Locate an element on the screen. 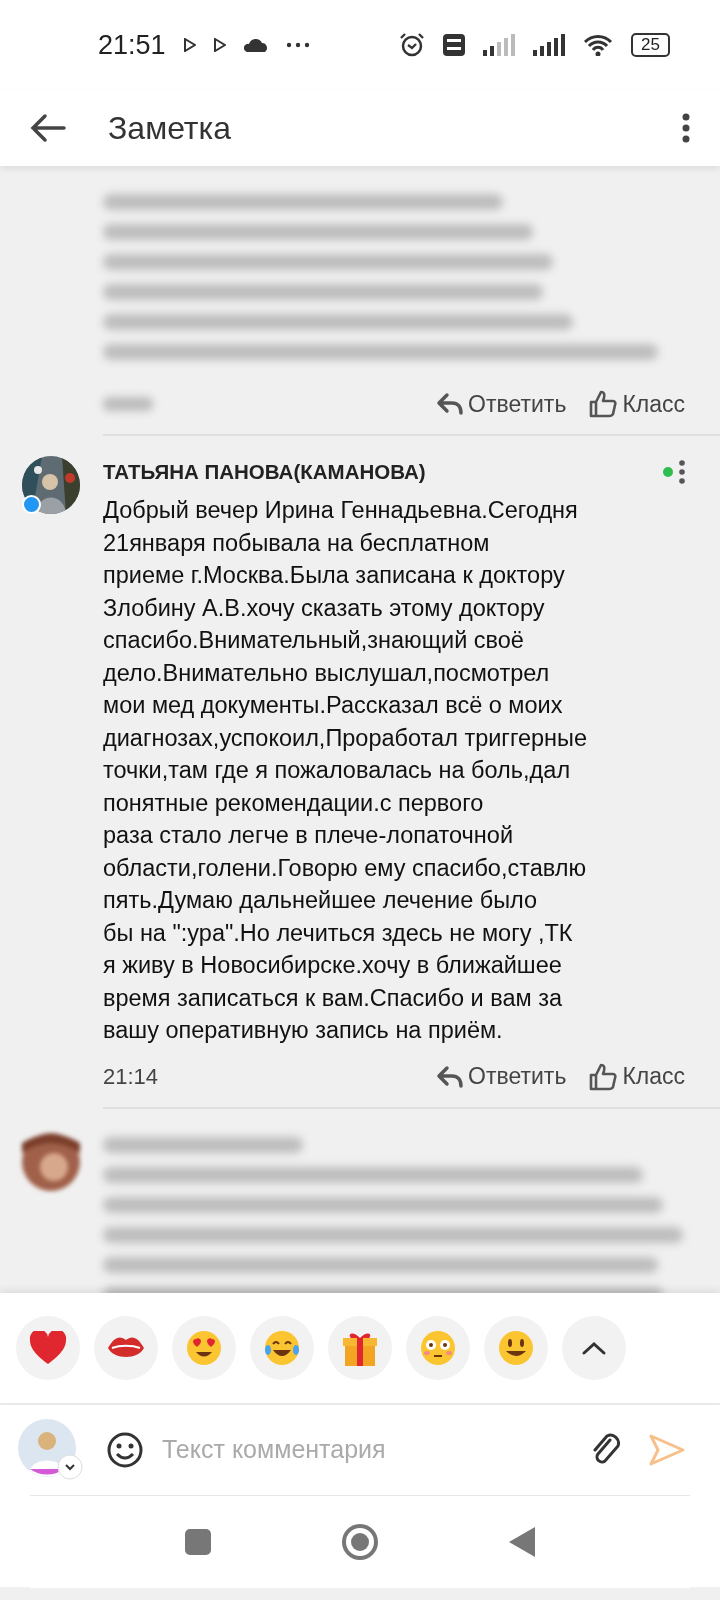 The image size is (720, 1600). screen-title: Заметка is located at coordinates (170, 128).